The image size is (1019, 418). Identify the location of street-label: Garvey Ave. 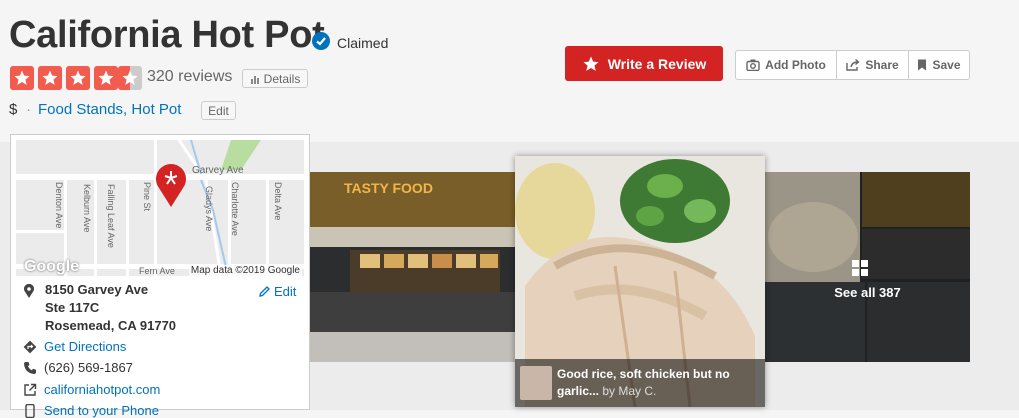
(218, 170).